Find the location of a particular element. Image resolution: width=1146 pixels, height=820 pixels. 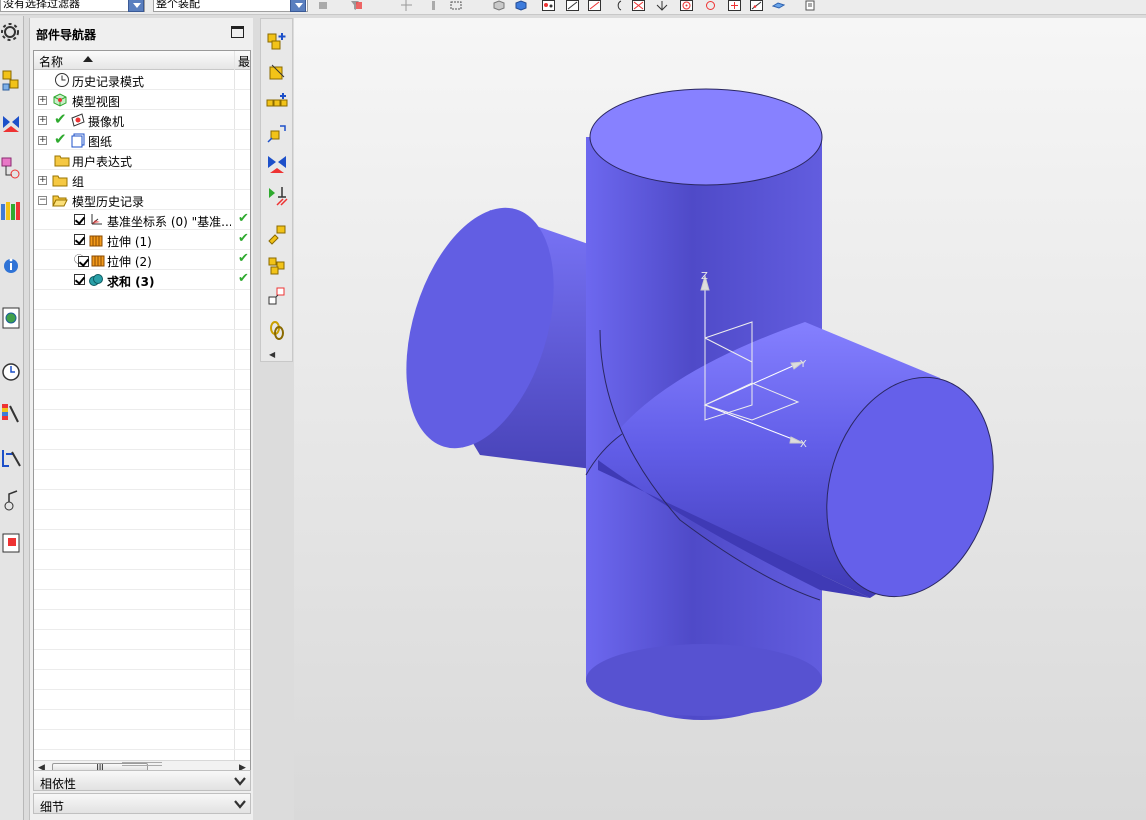

gear-icon is located at coordinates (11, 33).